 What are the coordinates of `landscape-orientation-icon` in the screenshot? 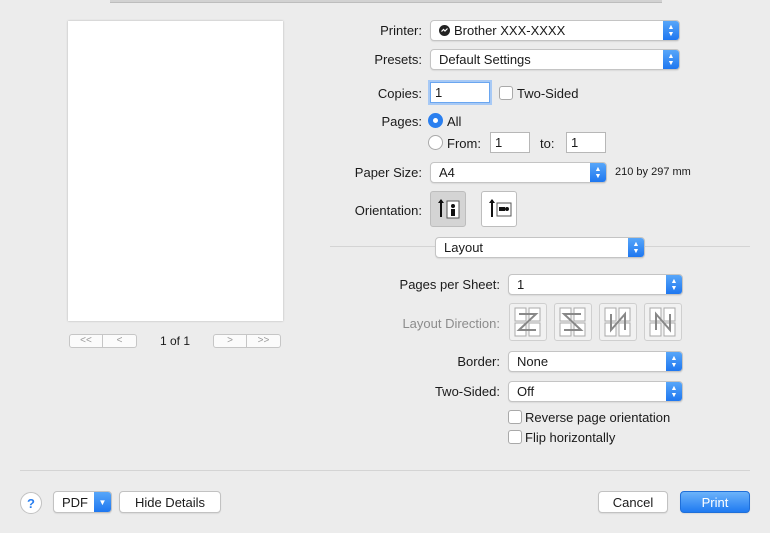 It's located at (500, 208).